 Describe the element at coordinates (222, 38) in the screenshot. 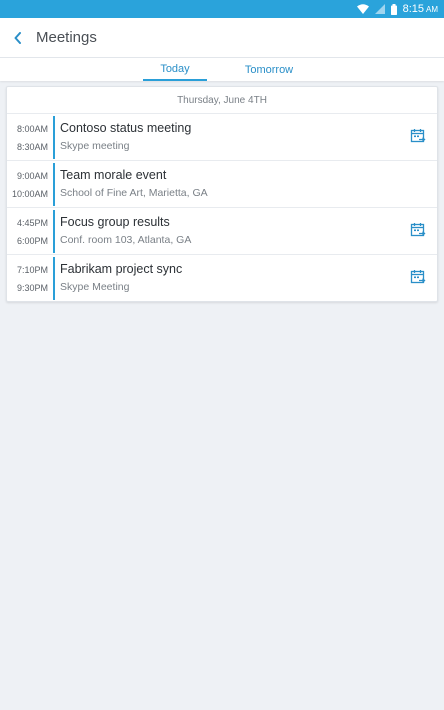

I see `app-header: Meetings` at that location.